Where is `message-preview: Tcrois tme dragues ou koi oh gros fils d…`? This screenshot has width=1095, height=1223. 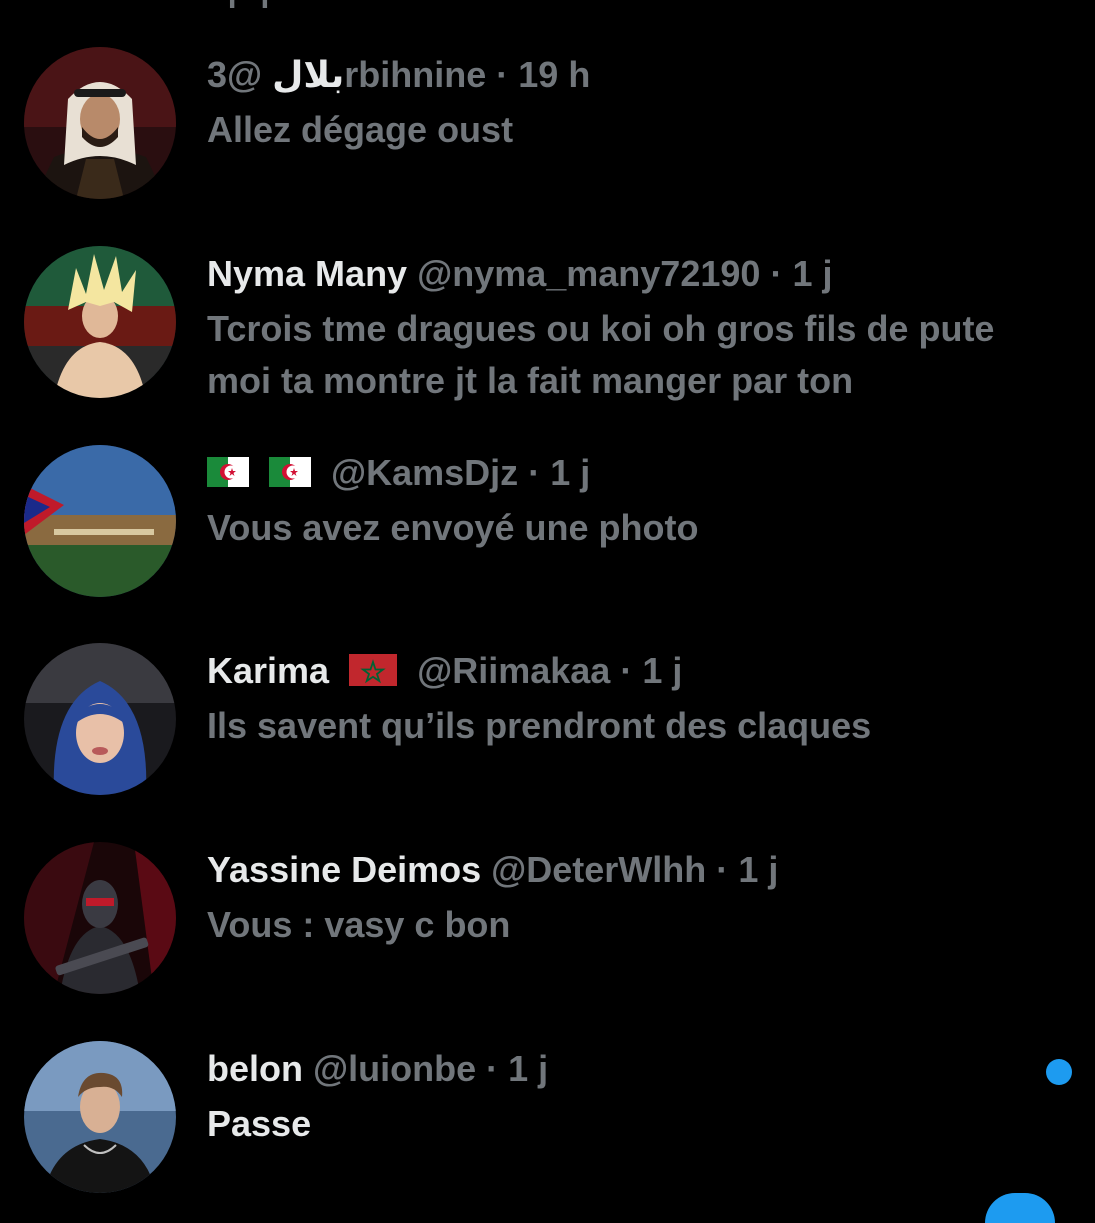 message-preview: Tcrois tme dragues ou koi oh gros fils d… is located at coordinates (637, 355).